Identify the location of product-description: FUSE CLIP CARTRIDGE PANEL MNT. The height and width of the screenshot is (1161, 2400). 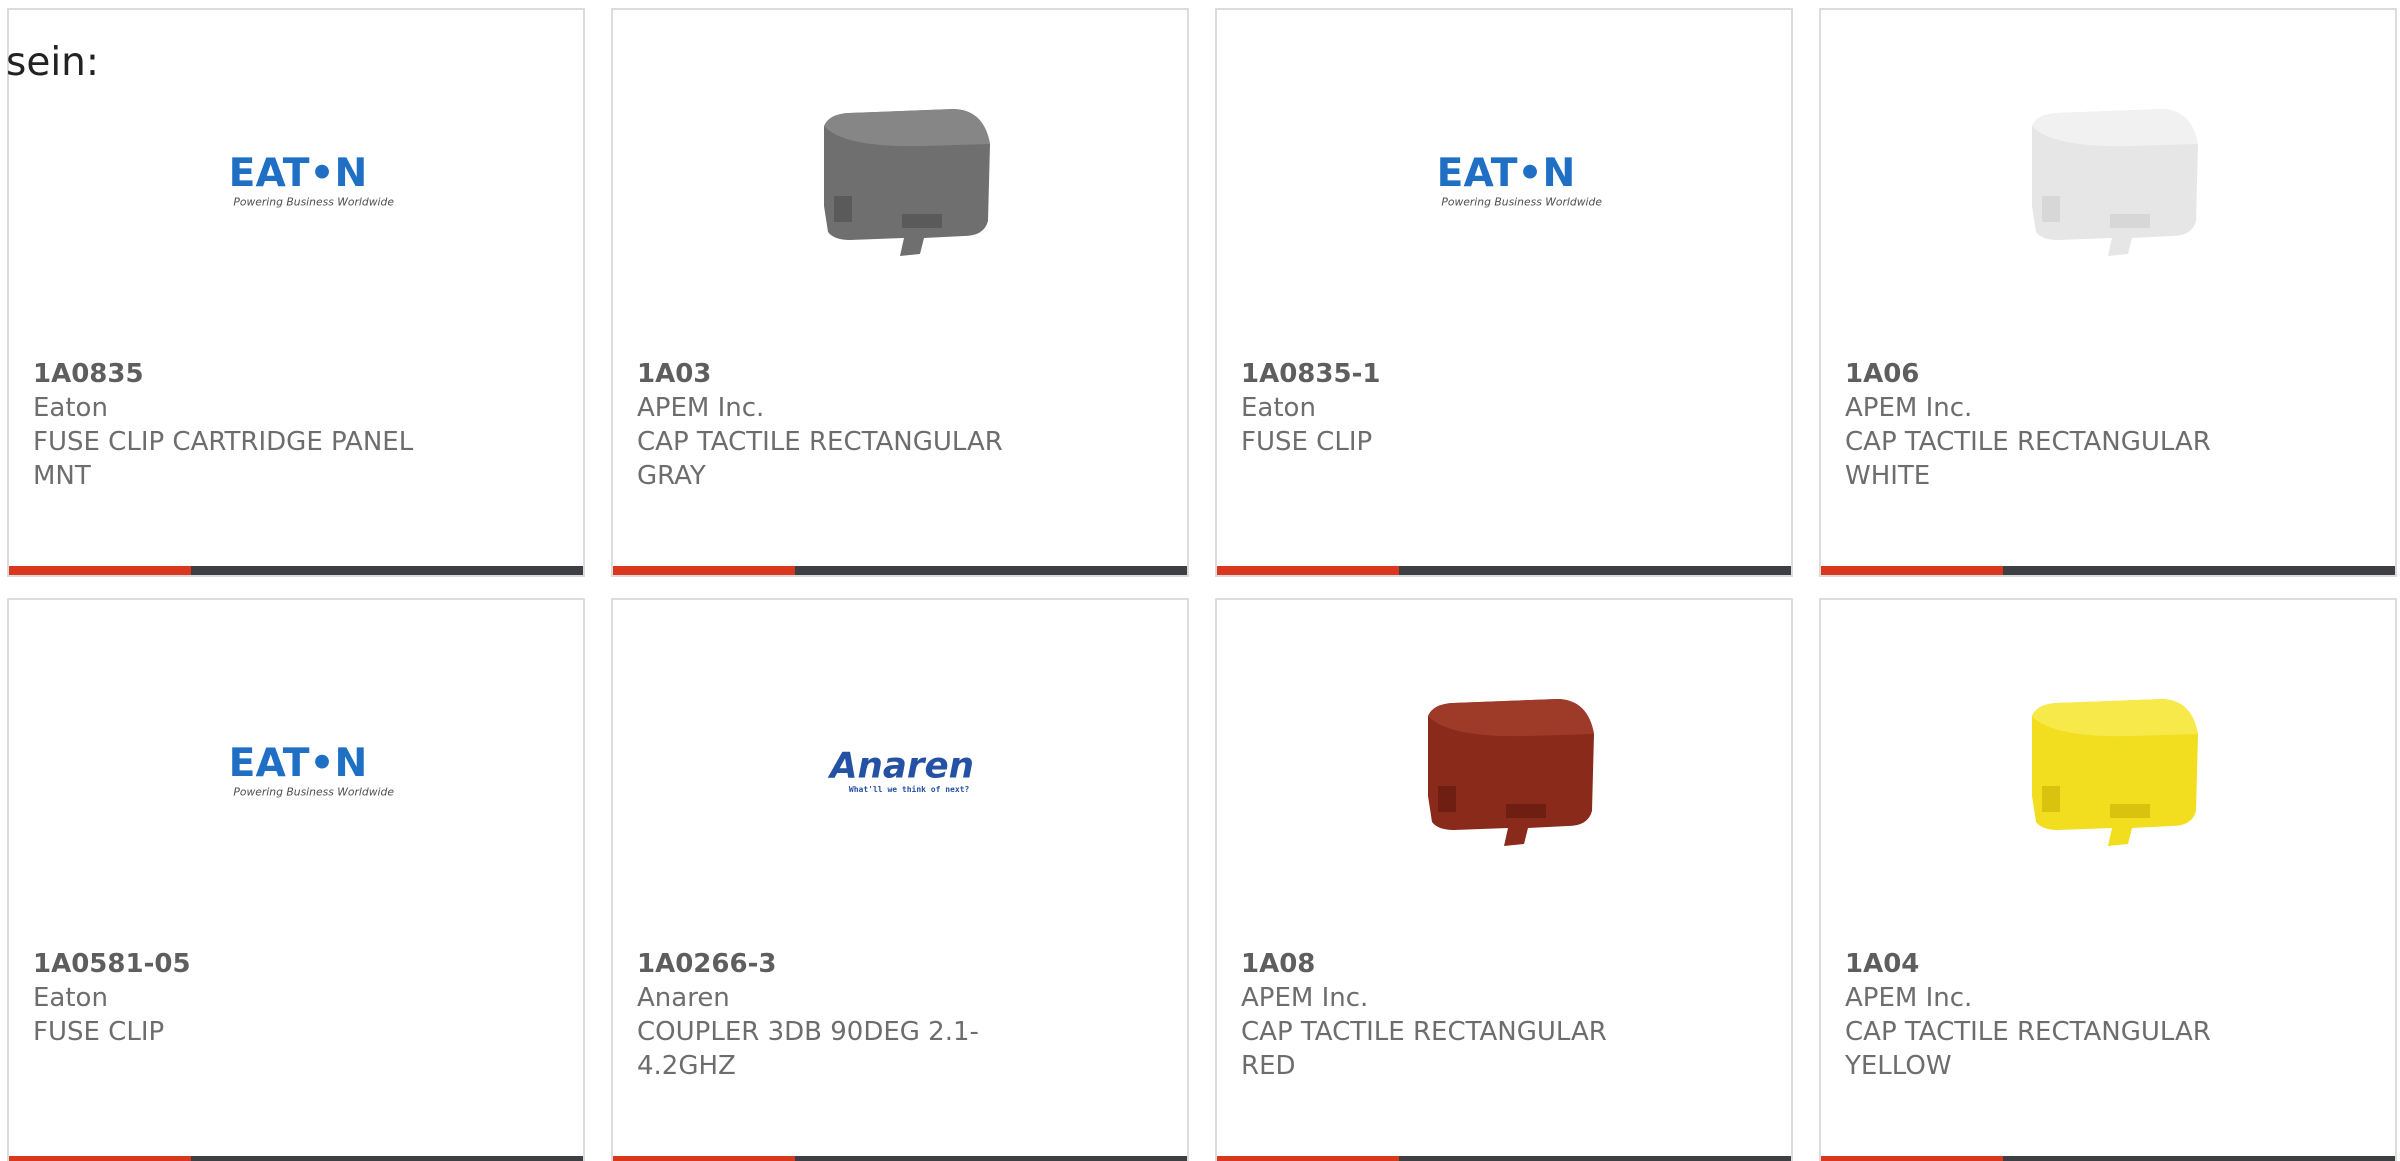
(223, 459).